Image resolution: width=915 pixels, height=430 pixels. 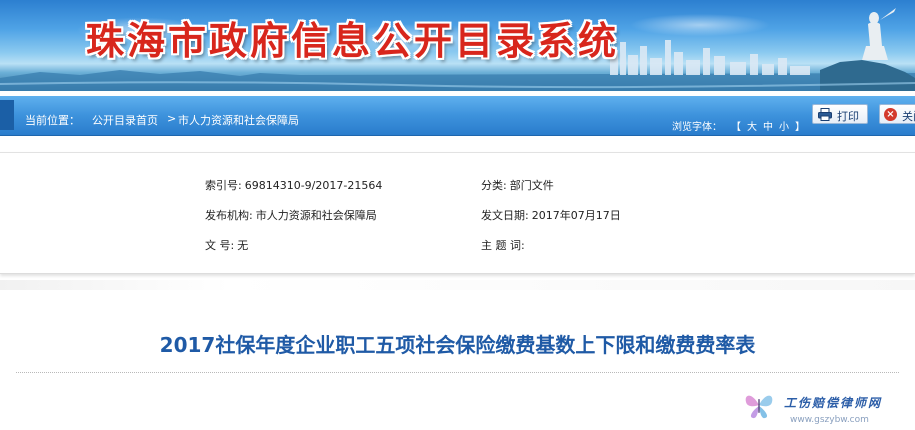 I want to click on publisher-row: 发布机构: 市人力资源和社会保障局, so click(x=291, y=215).